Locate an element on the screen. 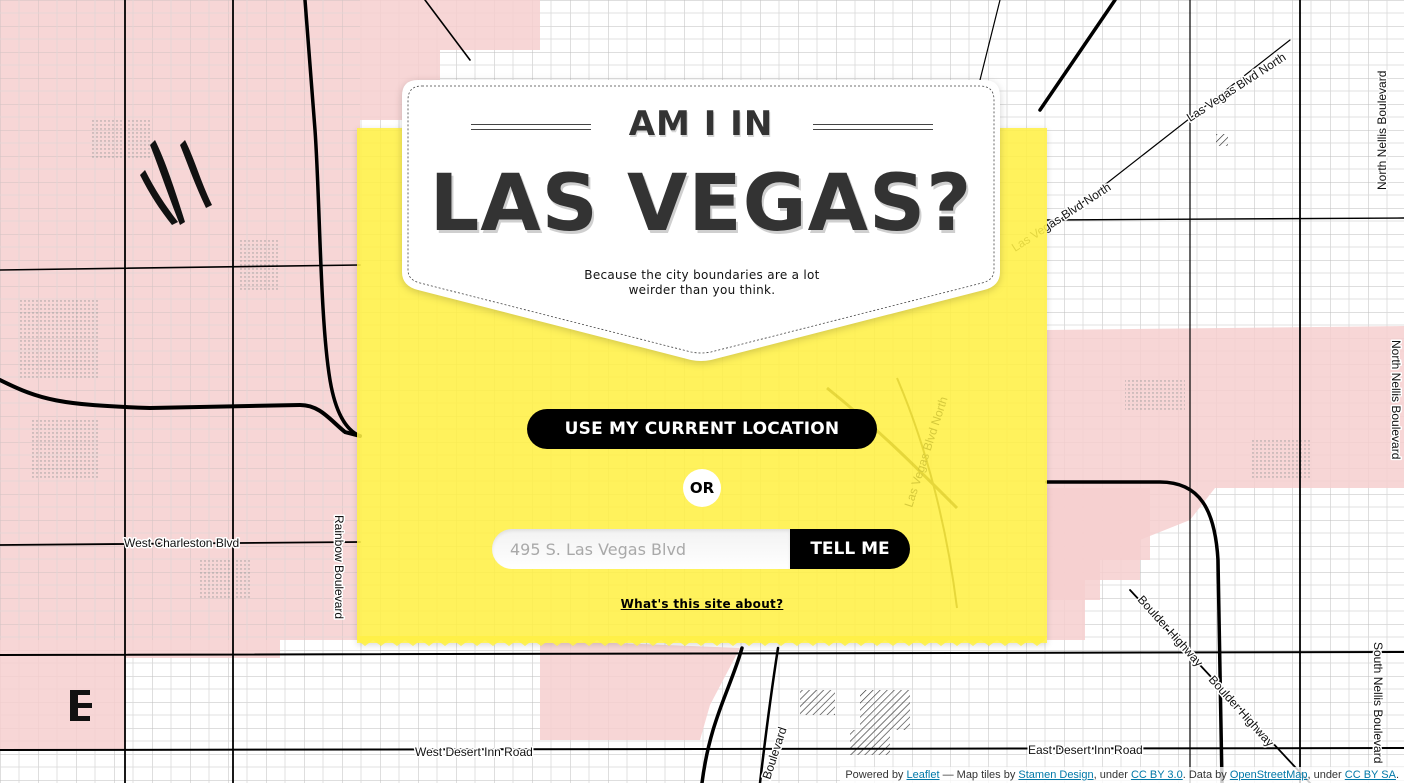  attribution-text: Powered by is located at coordinates (874, 775).